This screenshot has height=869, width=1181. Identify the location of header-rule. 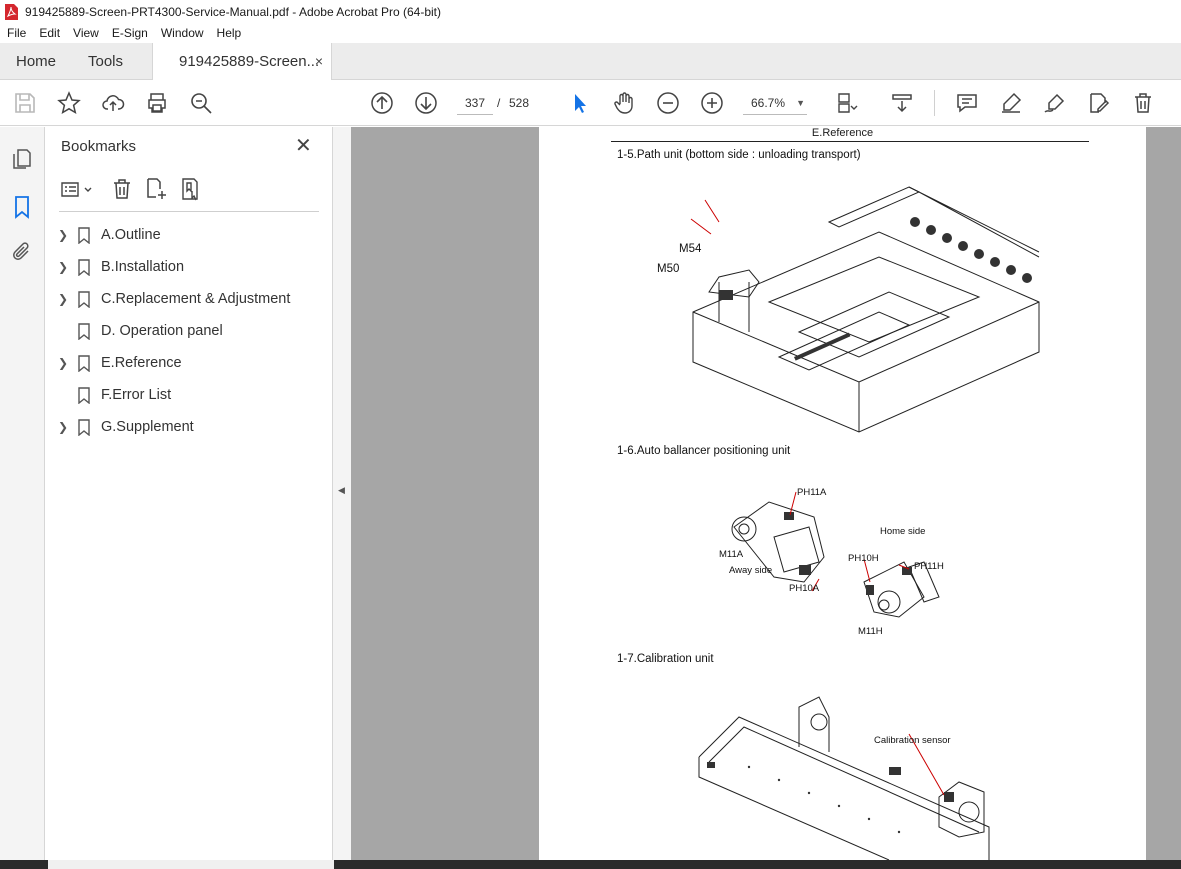
(850, 141).